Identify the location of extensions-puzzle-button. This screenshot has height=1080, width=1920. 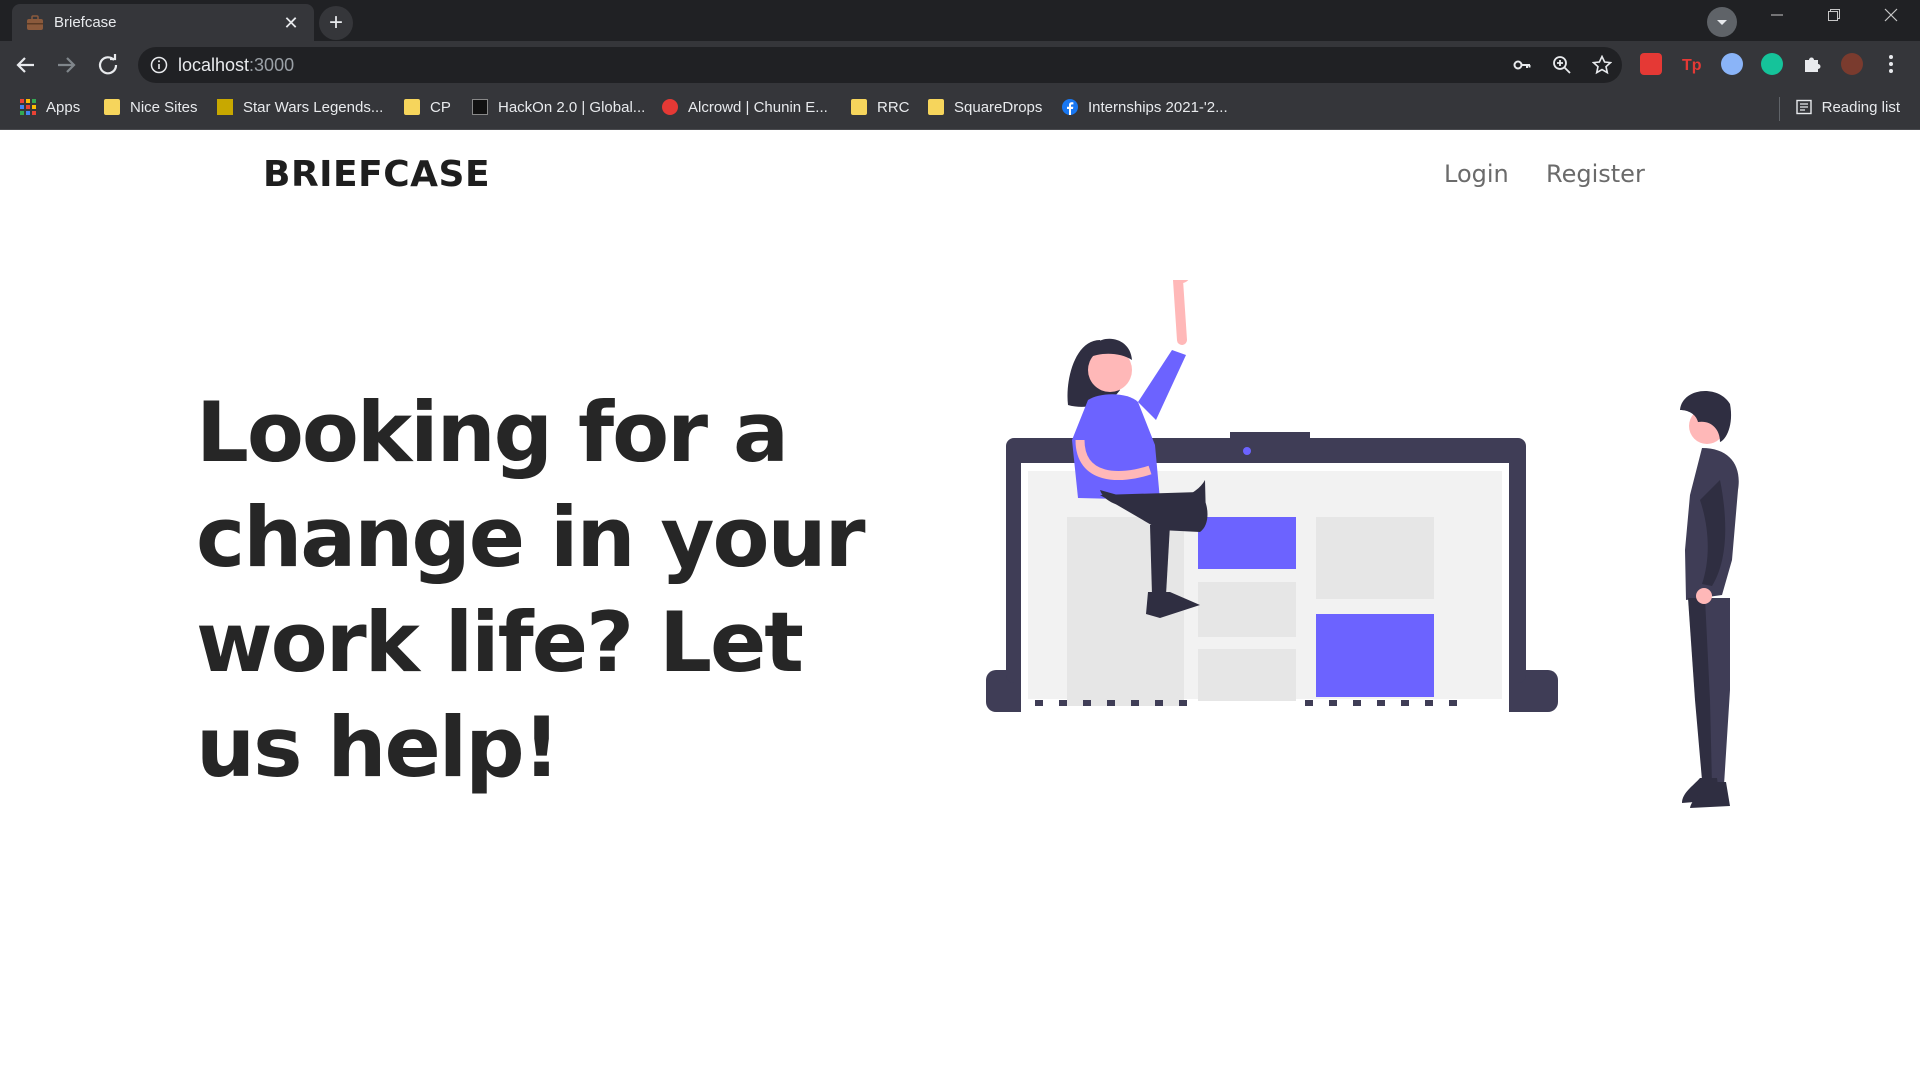
(1812, 64).